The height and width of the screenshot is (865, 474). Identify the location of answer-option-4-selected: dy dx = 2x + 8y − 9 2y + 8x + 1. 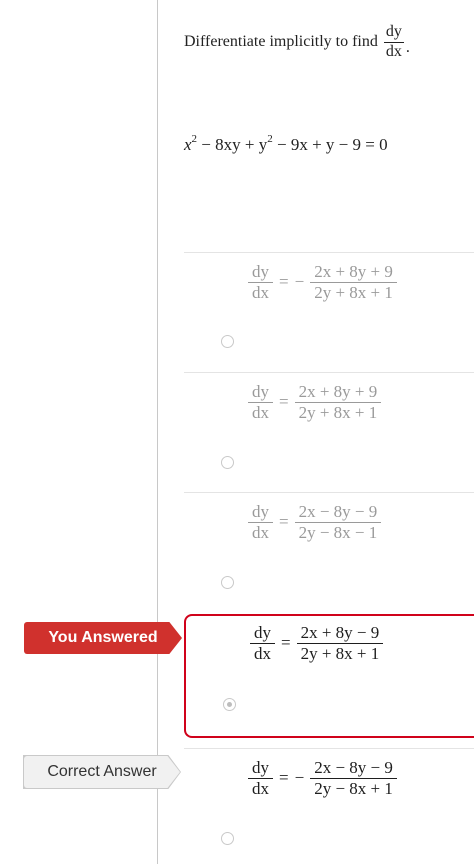
(329, 676).